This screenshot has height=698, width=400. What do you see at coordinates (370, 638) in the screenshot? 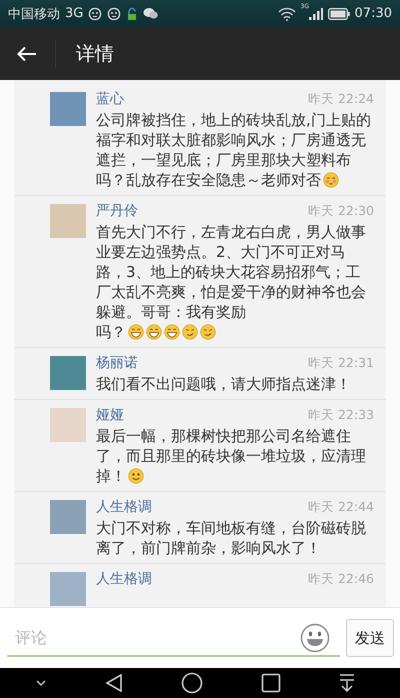
I see `send-button: 发送` at bounding box center [370, 638].